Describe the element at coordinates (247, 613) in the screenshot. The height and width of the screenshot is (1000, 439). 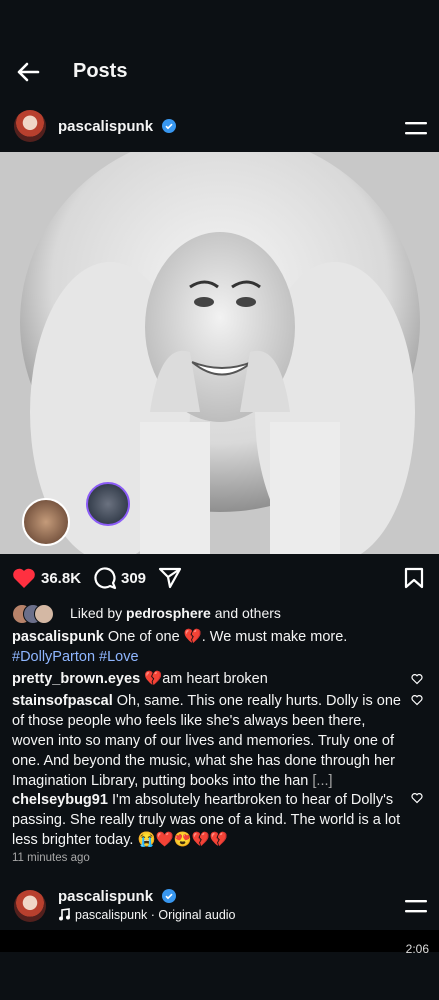
I see `liked-by-suffix: and others` at that location.